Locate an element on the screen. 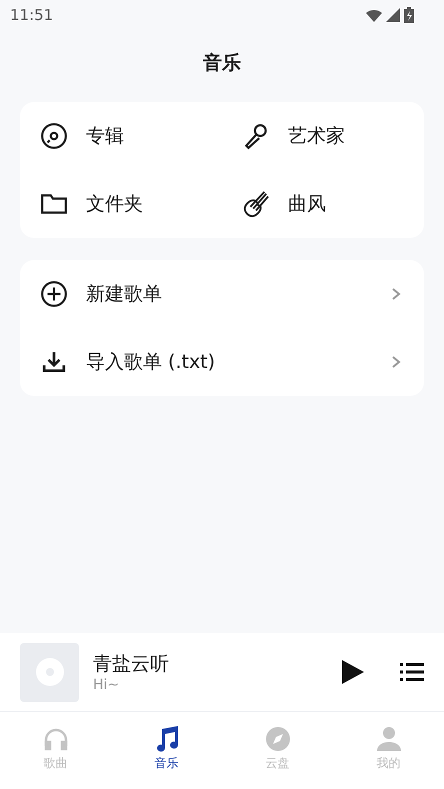 The image size is (444, 789). guitar-icon is located at coordinates (256, 204).